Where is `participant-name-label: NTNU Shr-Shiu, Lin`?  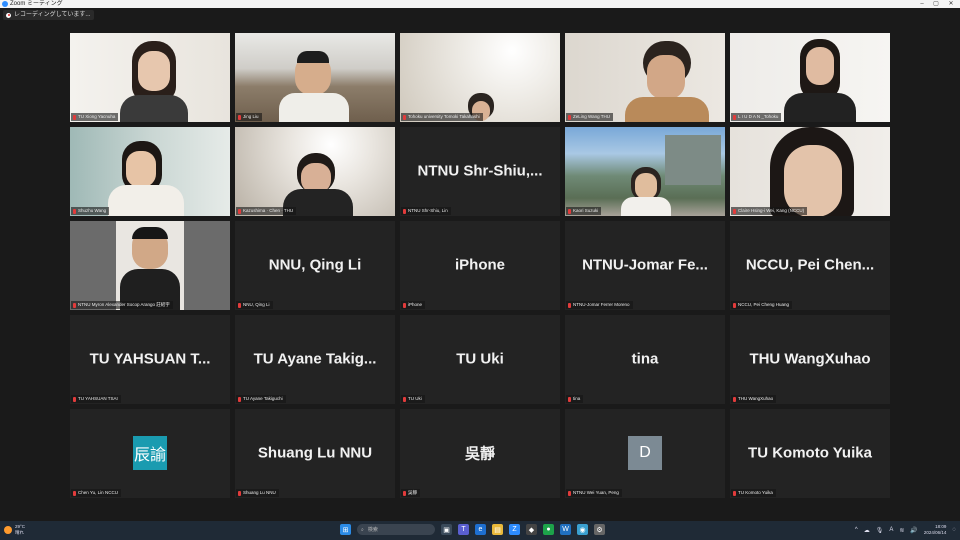 participant-name-label: NTNU Shr-Shiu, Lin is located at coordinates (426, 211).